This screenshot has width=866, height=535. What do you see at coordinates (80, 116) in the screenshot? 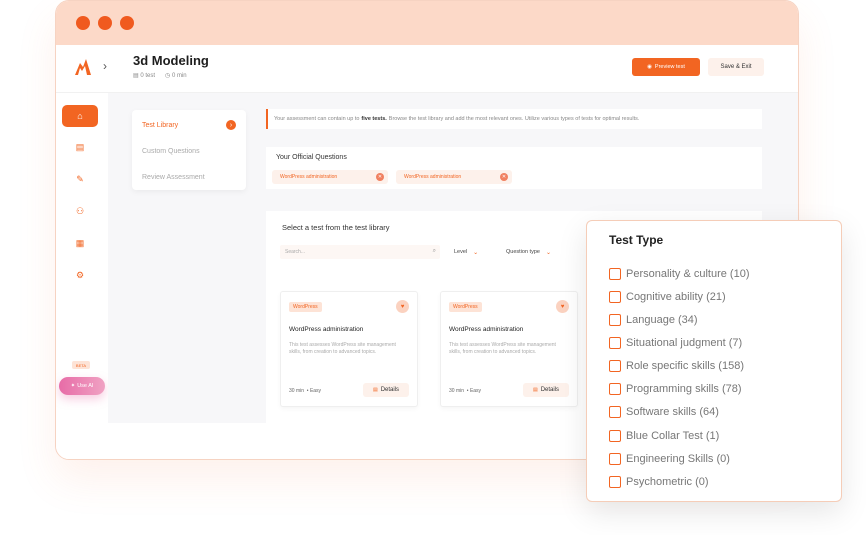
I see `home-icon: ⌂` at bounding box center [80, 116].